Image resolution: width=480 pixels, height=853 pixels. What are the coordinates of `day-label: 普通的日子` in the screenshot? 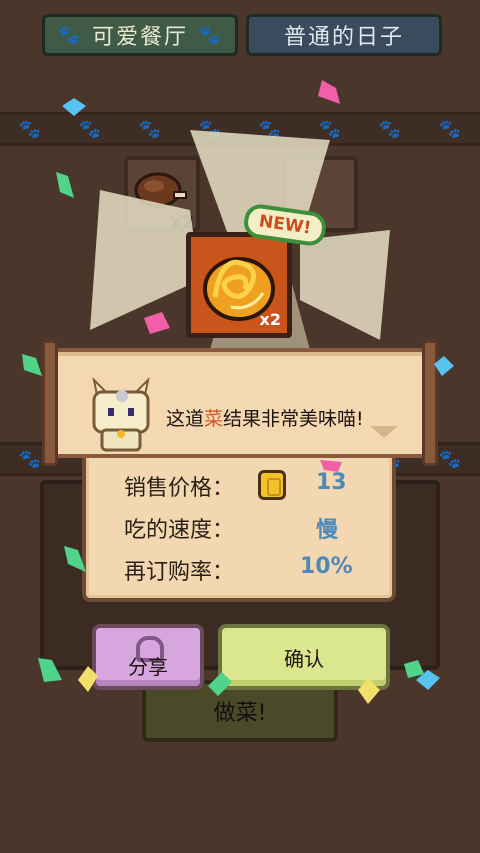 It's located at (343, 37).